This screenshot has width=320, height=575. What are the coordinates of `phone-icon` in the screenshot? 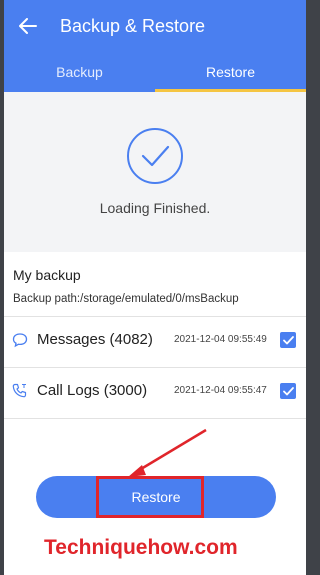 It's located at (19, 390).